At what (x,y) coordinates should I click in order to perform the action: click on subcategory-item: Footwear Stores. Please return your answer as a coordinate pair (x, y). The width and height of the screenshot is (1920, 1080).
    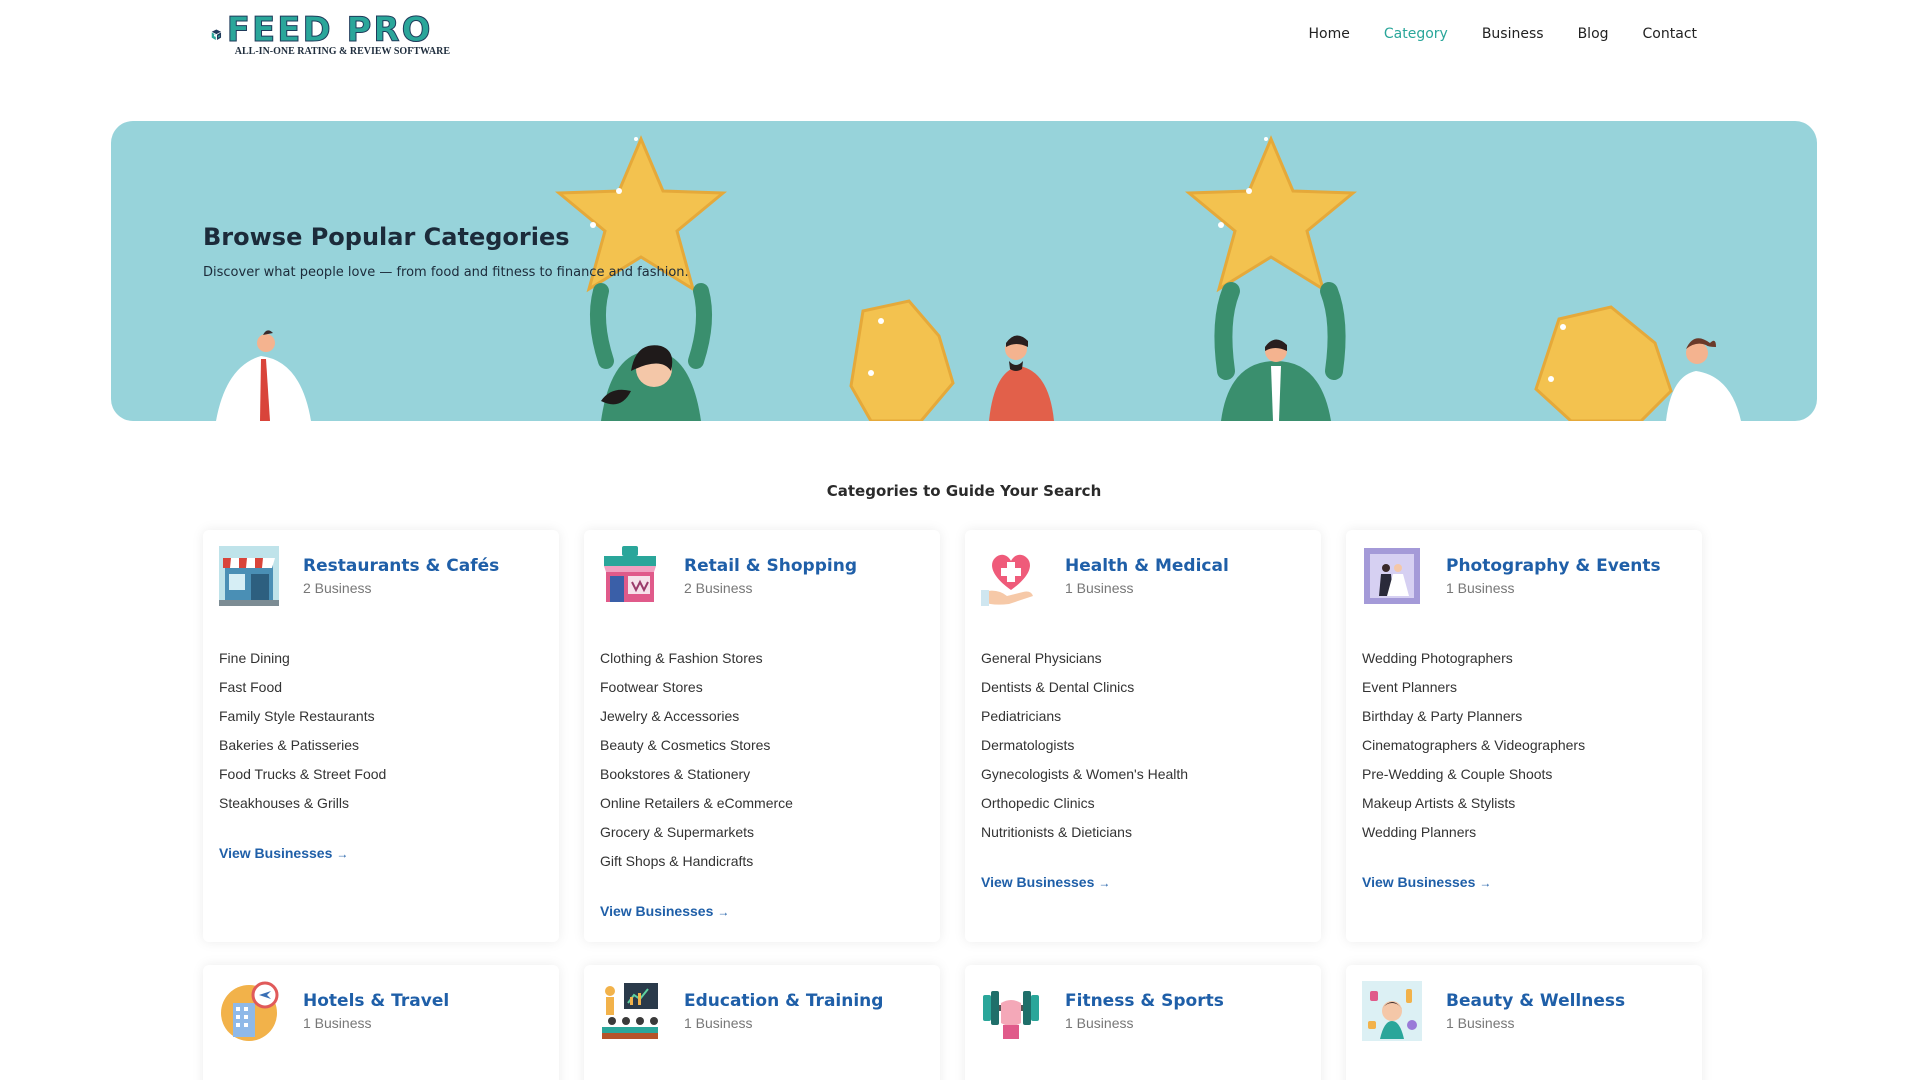
    Looking at the image, I should click on (696, 691).